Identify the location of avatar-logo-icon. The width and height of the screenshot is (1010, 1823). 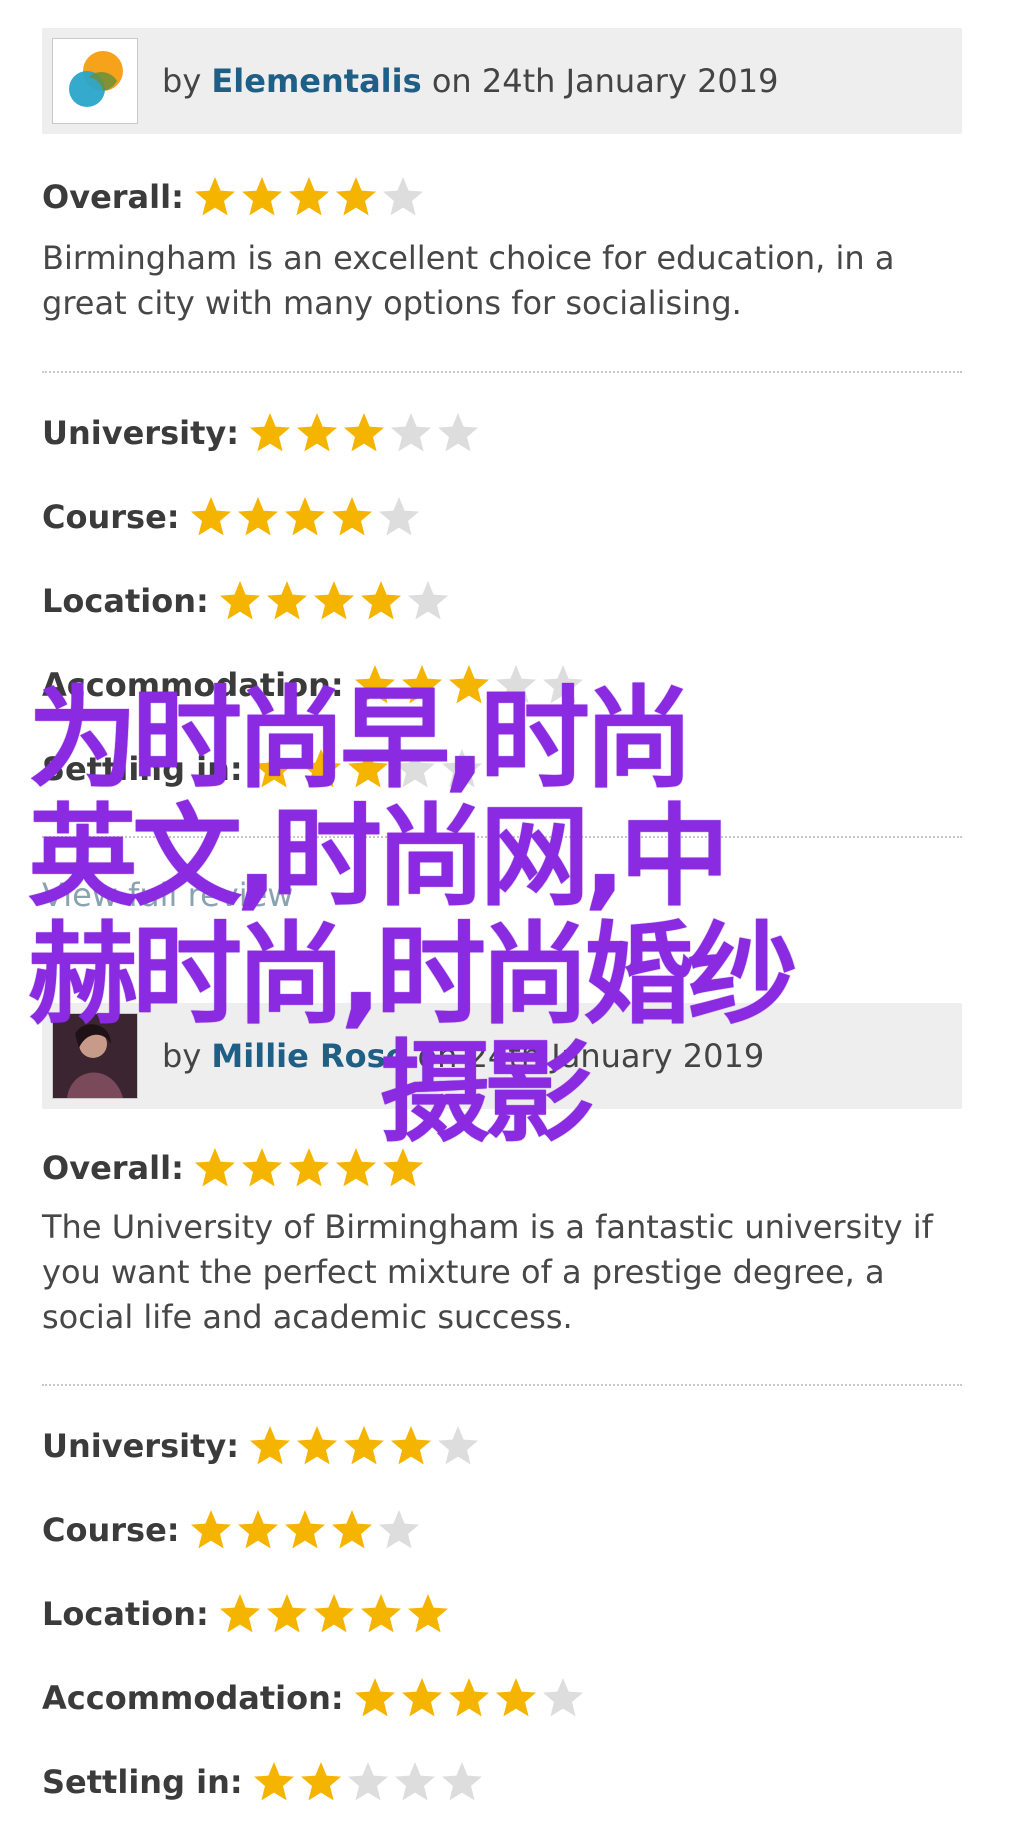
(95, 81).